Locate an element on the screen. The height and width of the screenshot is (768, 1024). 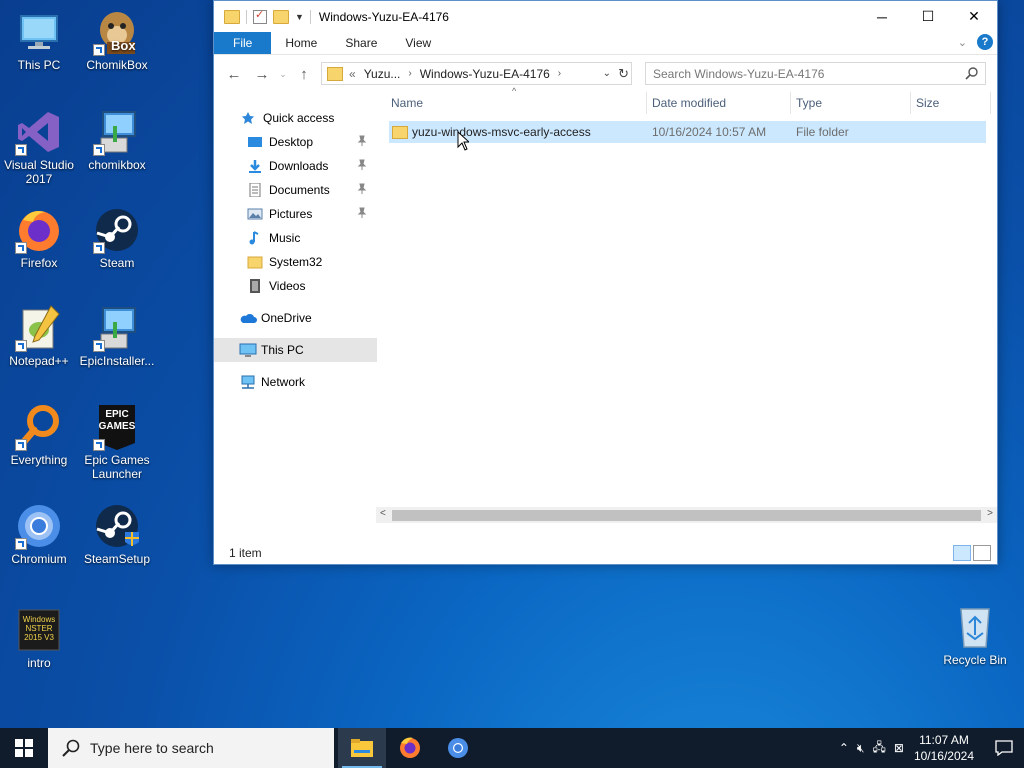
nav-item-system32: System32 is located at coordinates (295, 262).